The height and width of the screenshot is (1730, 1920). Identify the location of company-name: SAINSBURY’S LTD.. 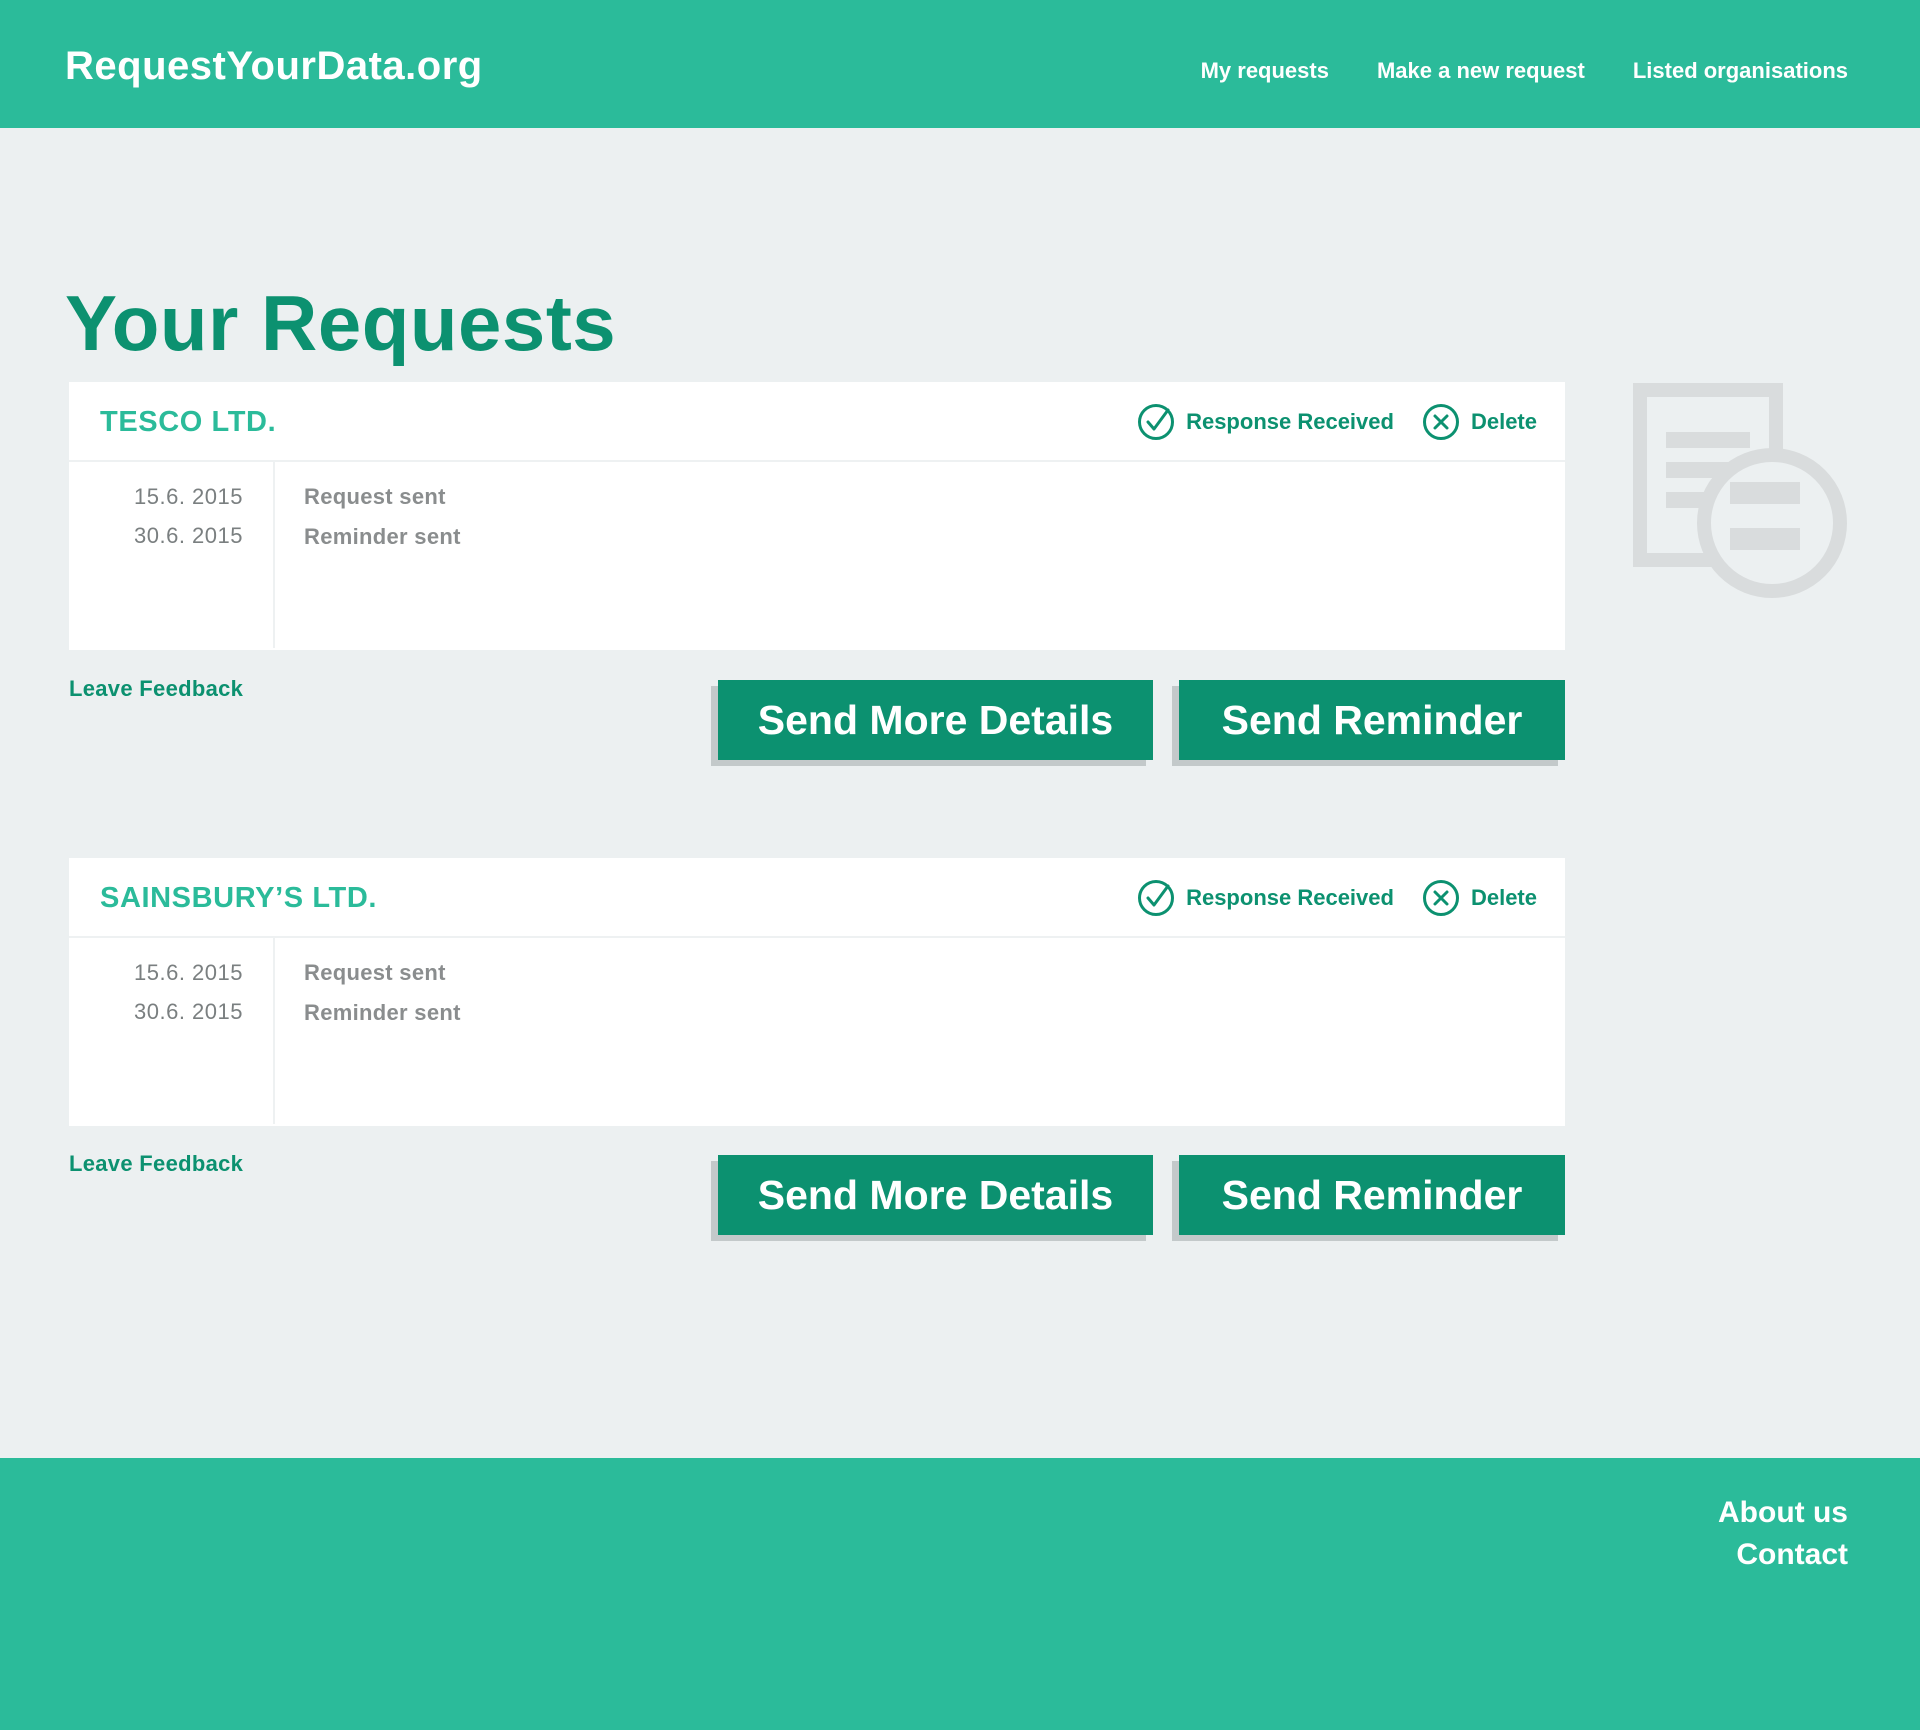
(239, 898).